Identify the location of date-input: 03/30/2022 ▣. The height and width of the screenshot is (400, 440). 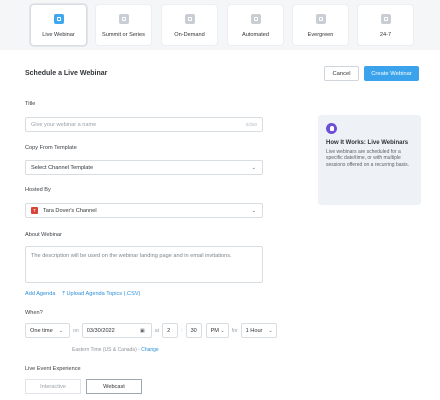
(116, 330).